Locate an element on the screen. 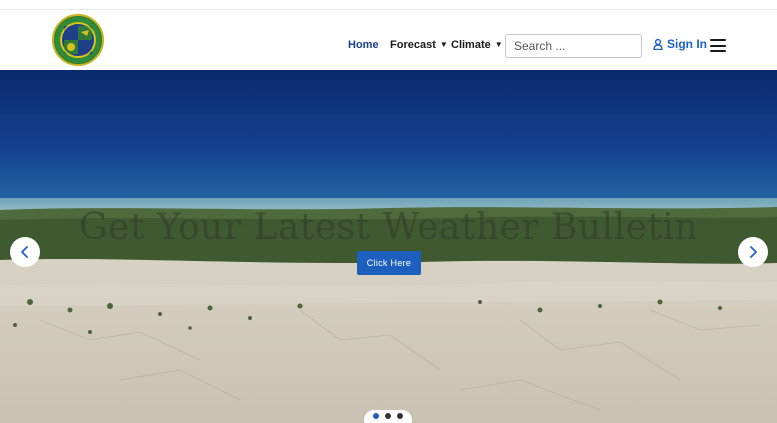 This screenshot has height=423, width=777. user-icon is located at coordinates (658, 44).